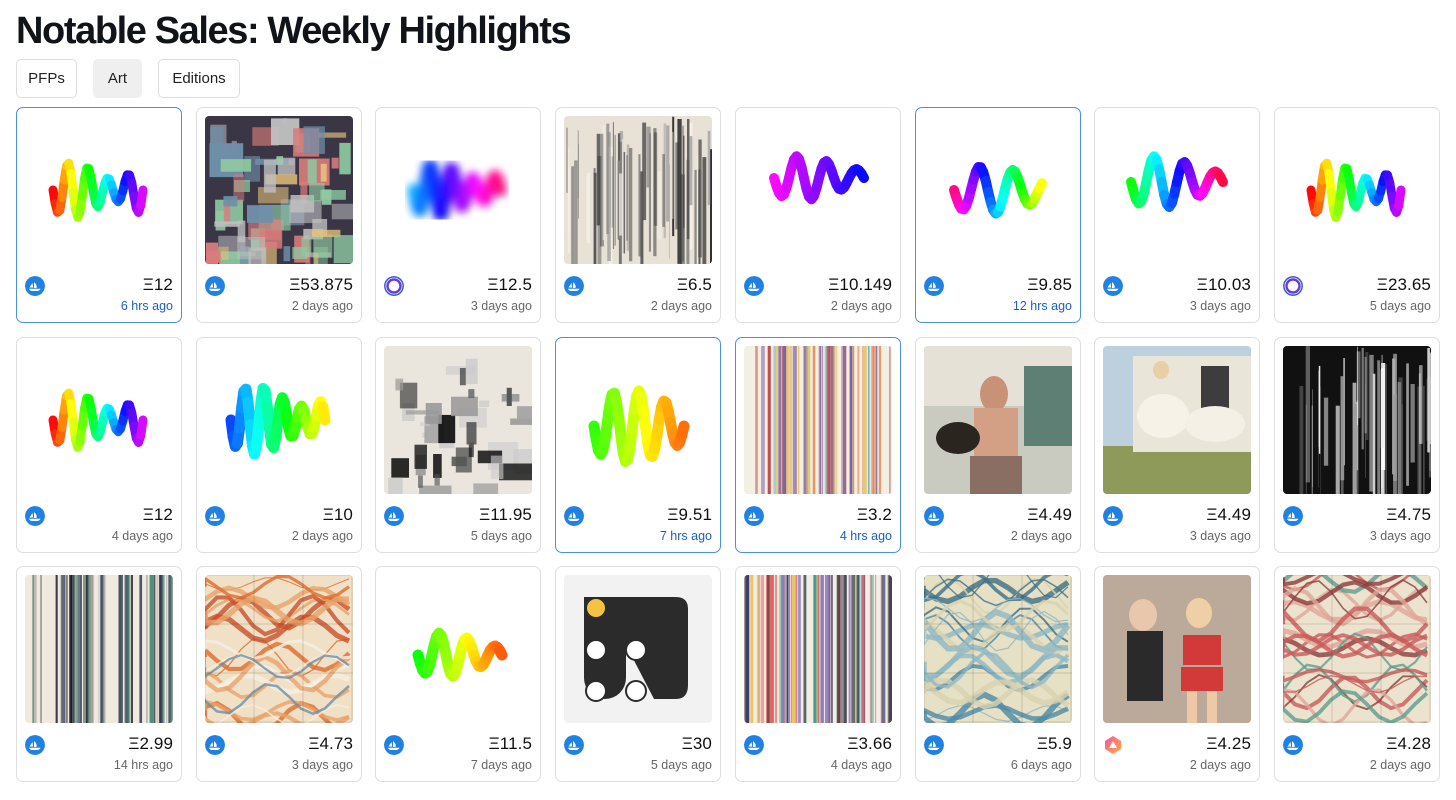 This screenshot has width=1456, height=800. I want to click on sale-card: Ξ3.2 4 hrs ago, so click(818, 445).